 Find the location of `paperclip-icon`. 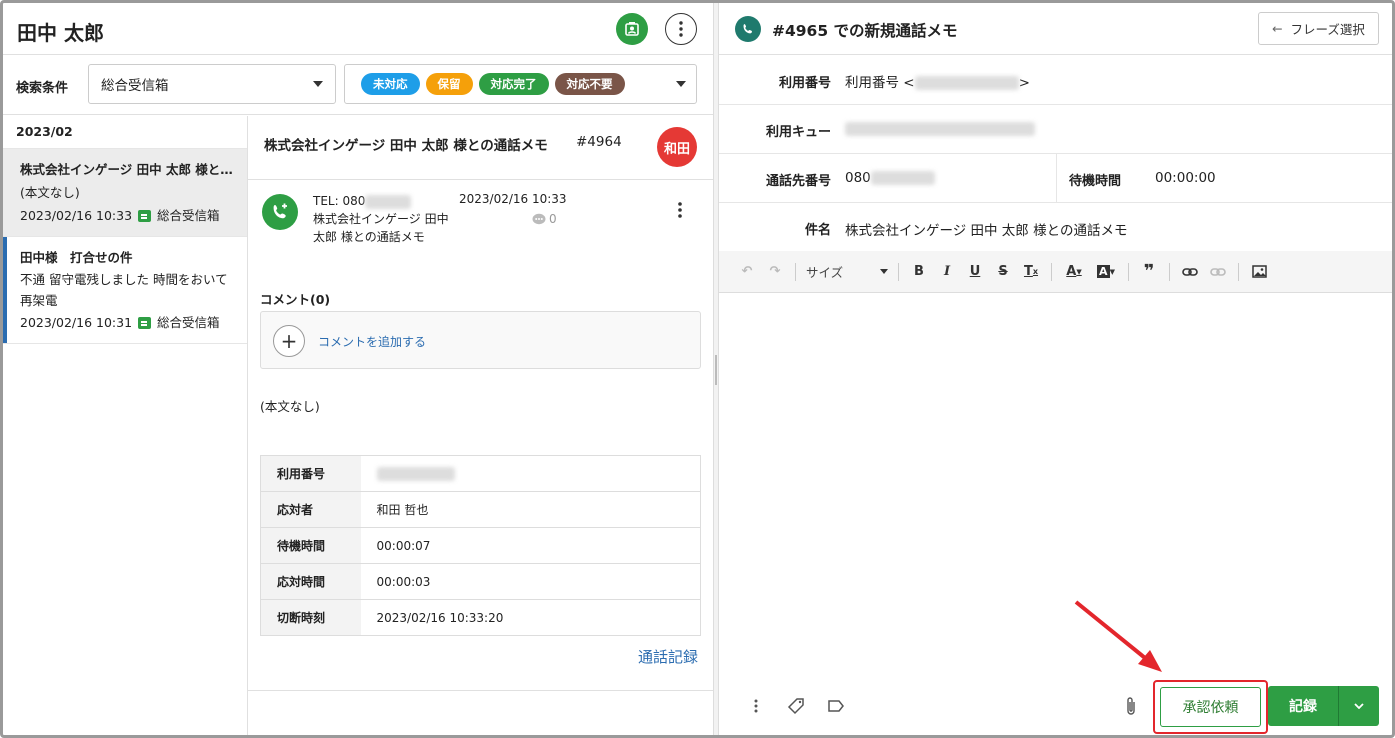

paperclip-icon is located at coordinates (1131, 706).